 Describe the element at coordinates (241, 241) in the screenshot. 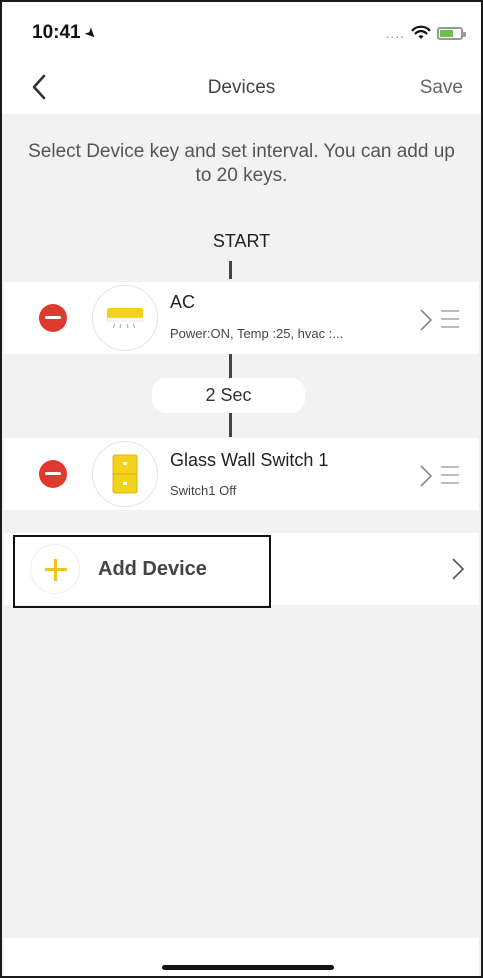

I see `start-label: START` at that location.